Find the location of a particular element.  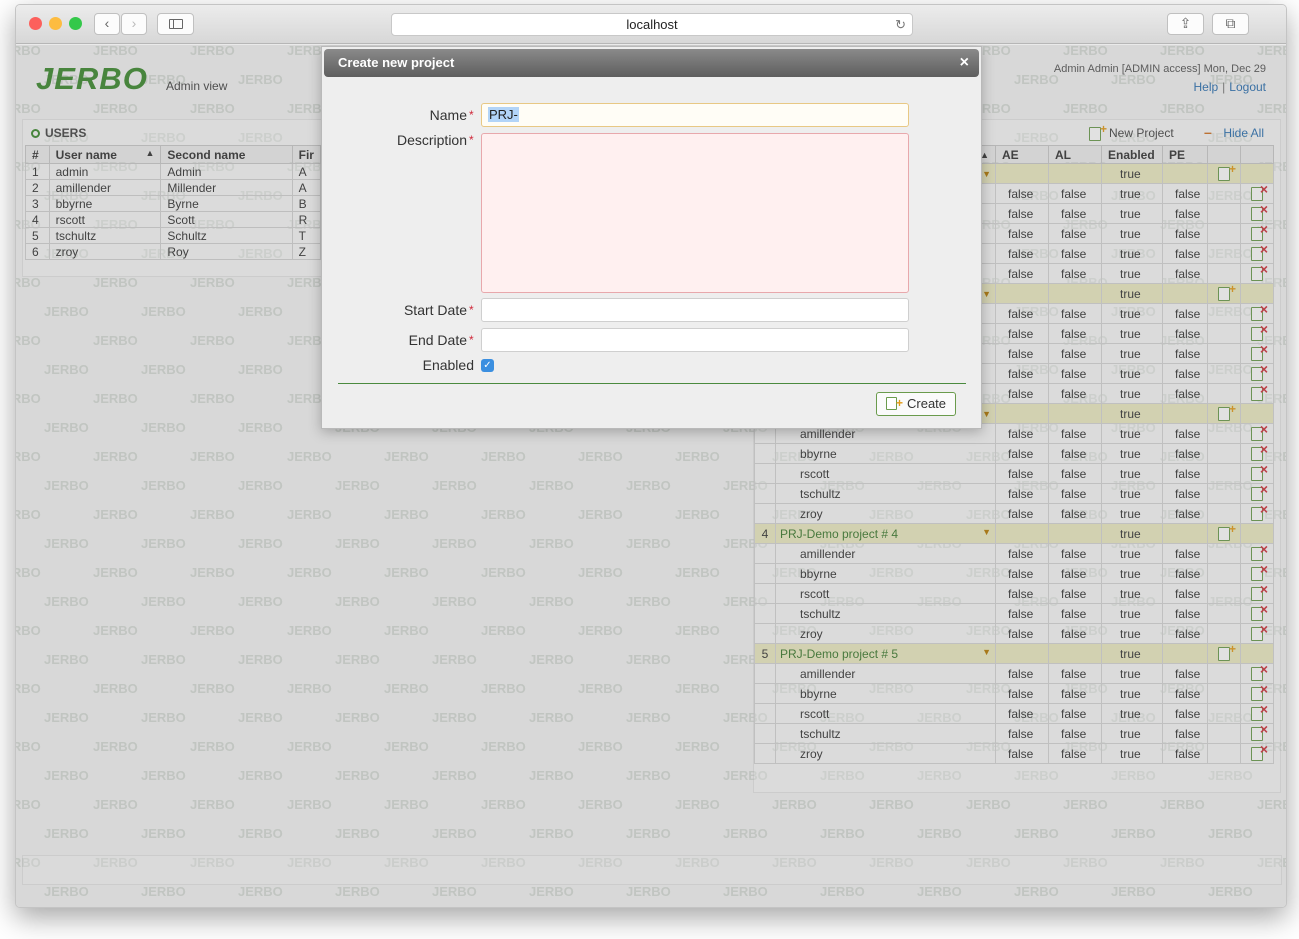

sidebar-toggle-button is located at coordinates (175, 24).